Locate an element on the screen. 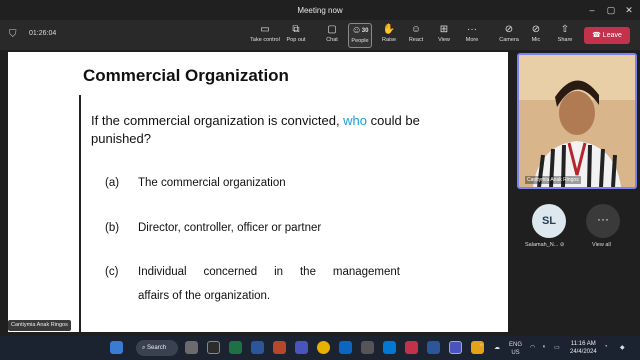 This screenshot has width=640, height=360. raise-hand-button: ✋ Raise is located at coordinates (389, 35).